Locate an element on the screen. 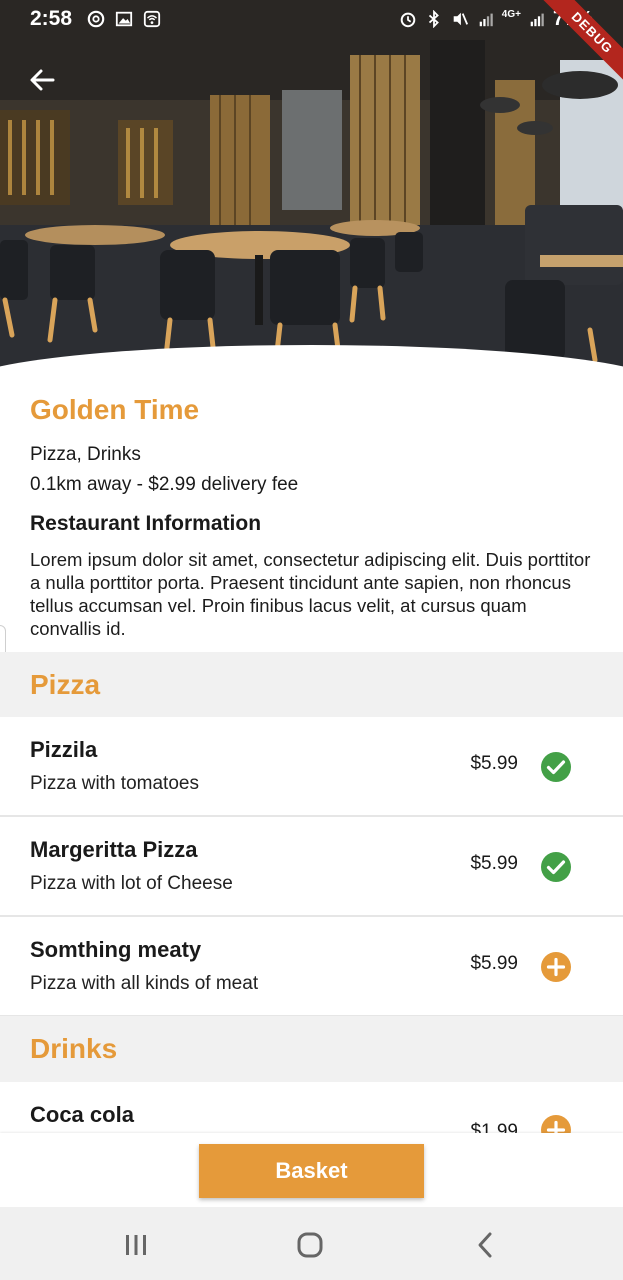 This screenshot has height=1280, width=623. recent-apps-button is located at coordinates (136, 1245).